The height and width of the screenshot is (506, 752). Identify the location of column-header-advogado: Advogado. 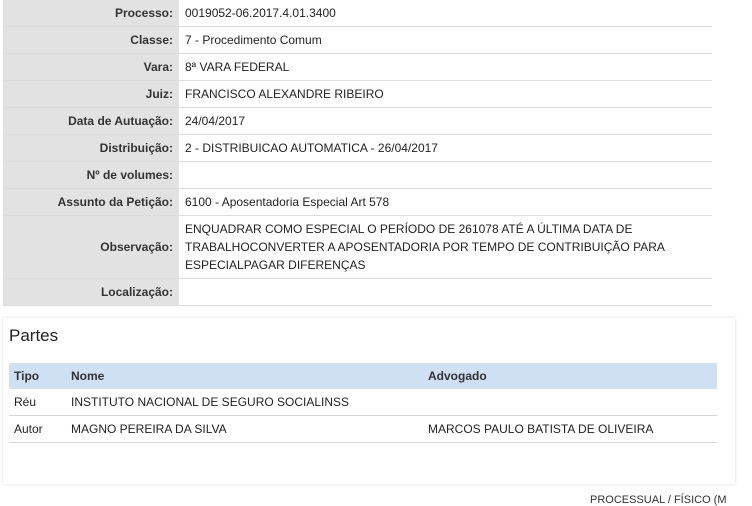
(570, 376).